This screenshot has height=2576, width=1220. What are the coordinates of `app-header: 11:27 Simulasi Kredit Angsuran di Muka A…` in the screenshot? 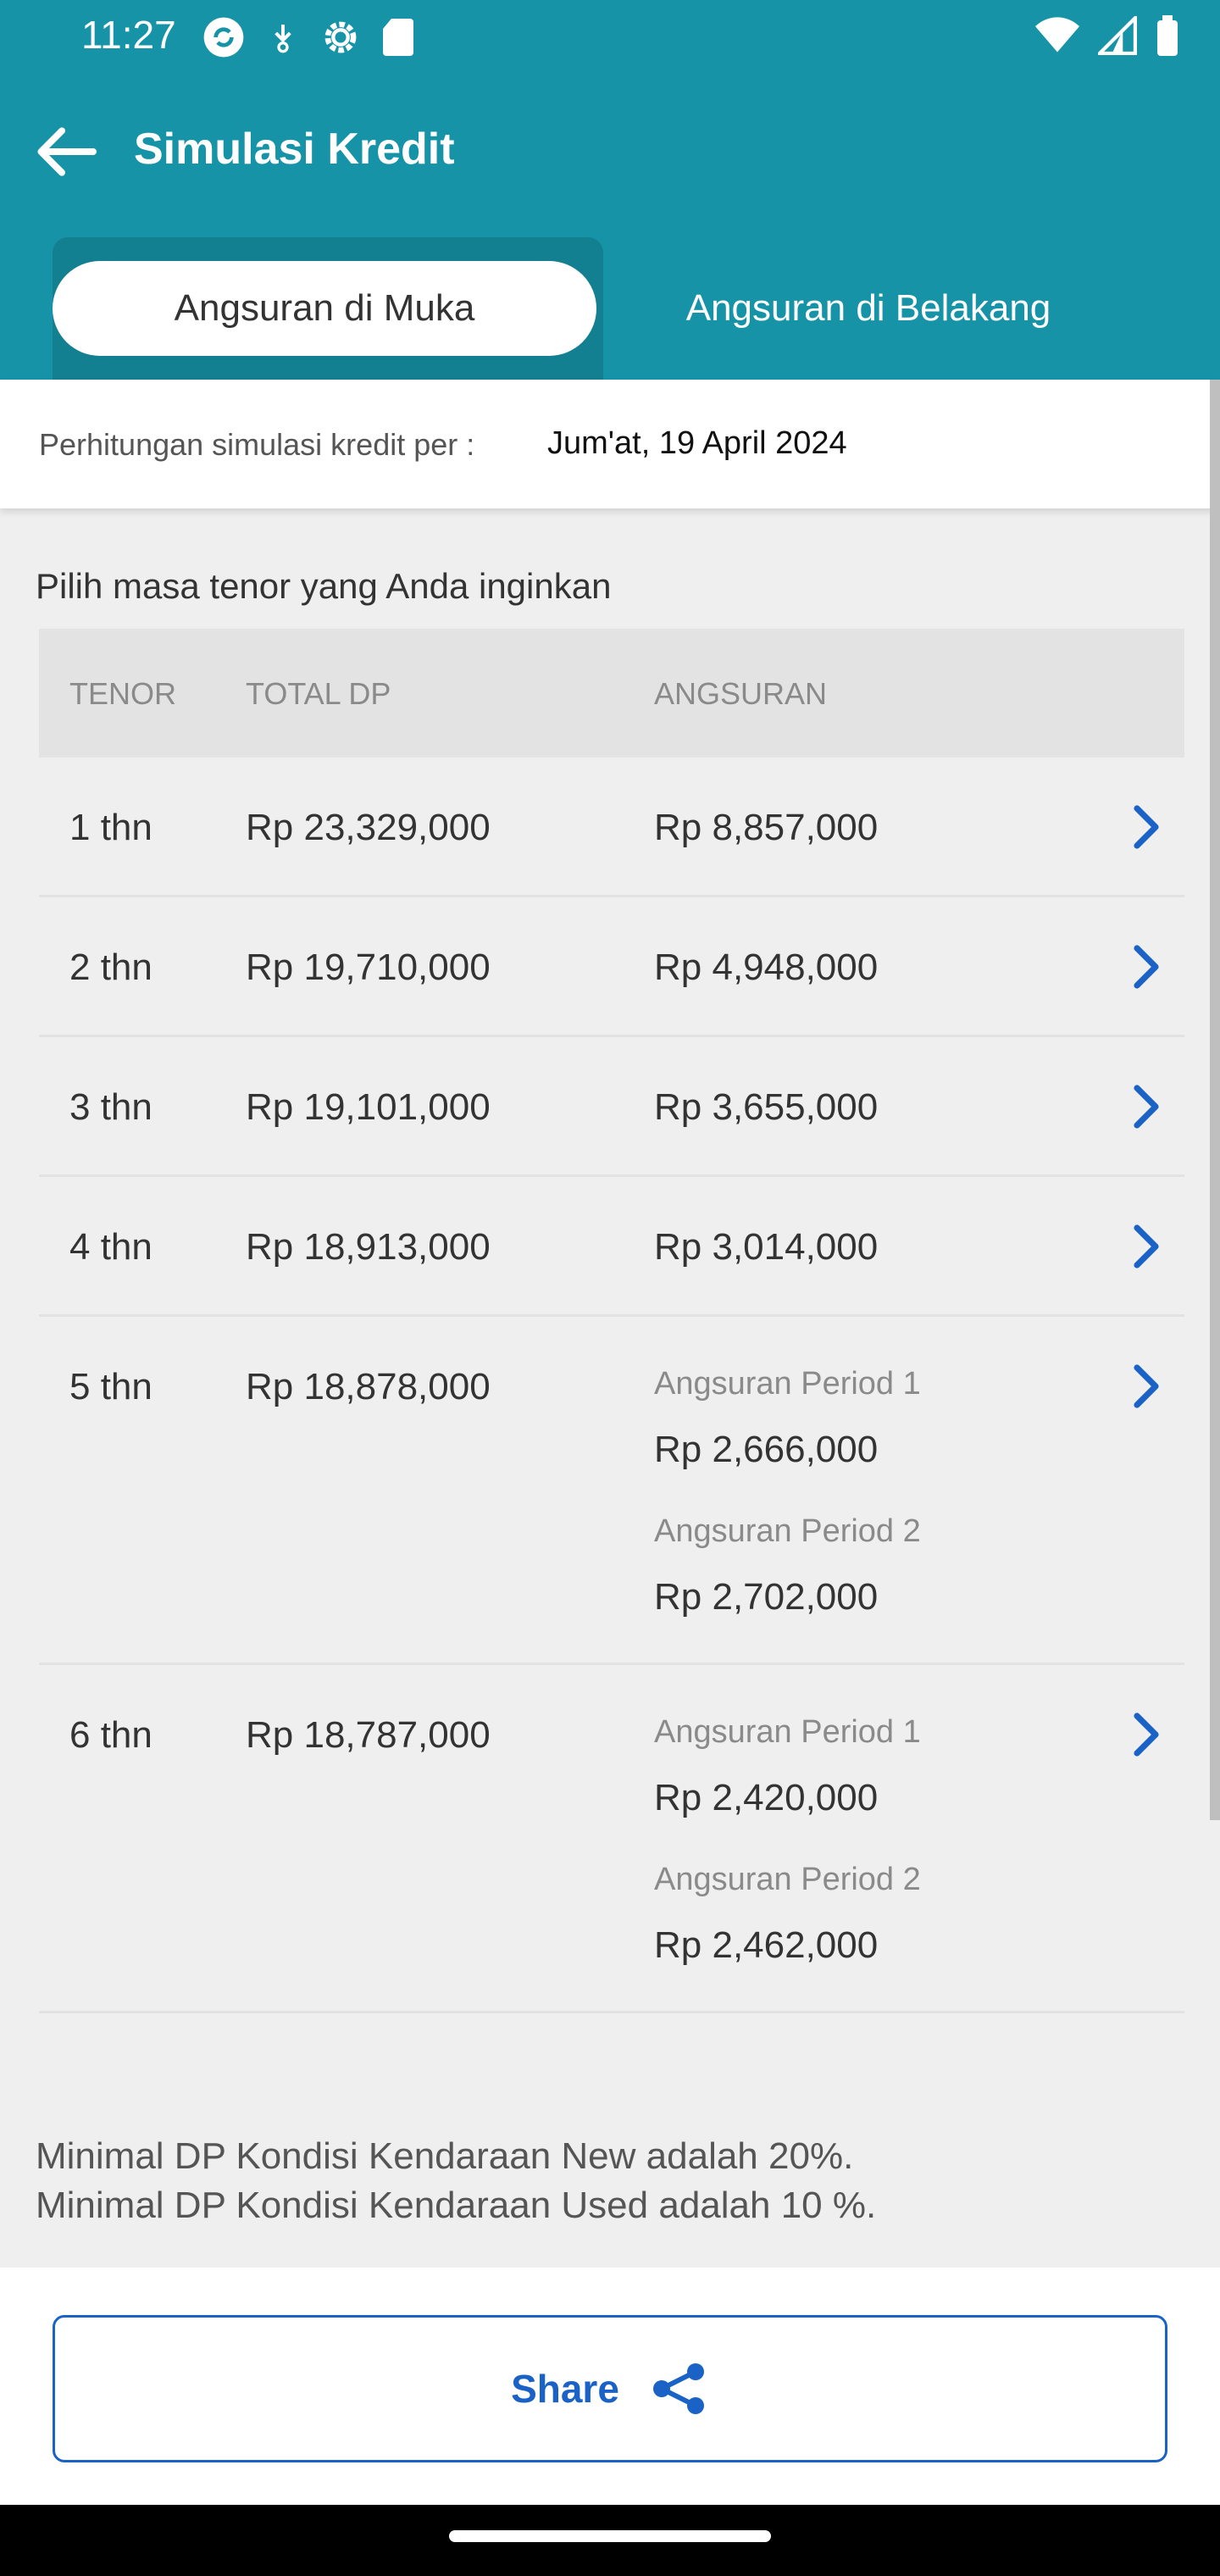 It's located at (610, 190).